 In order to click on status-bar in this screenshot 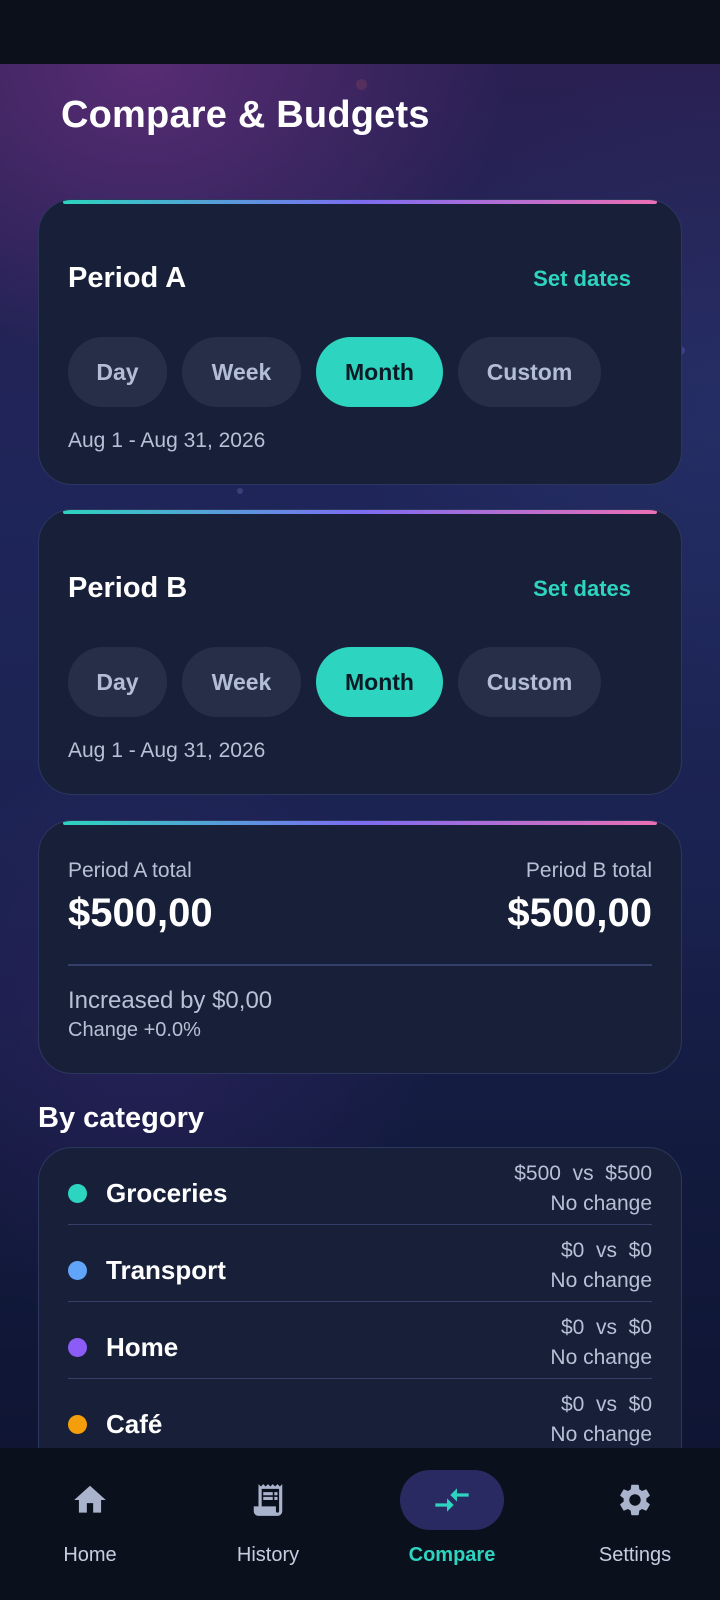, I will do `click(360, 32)`.